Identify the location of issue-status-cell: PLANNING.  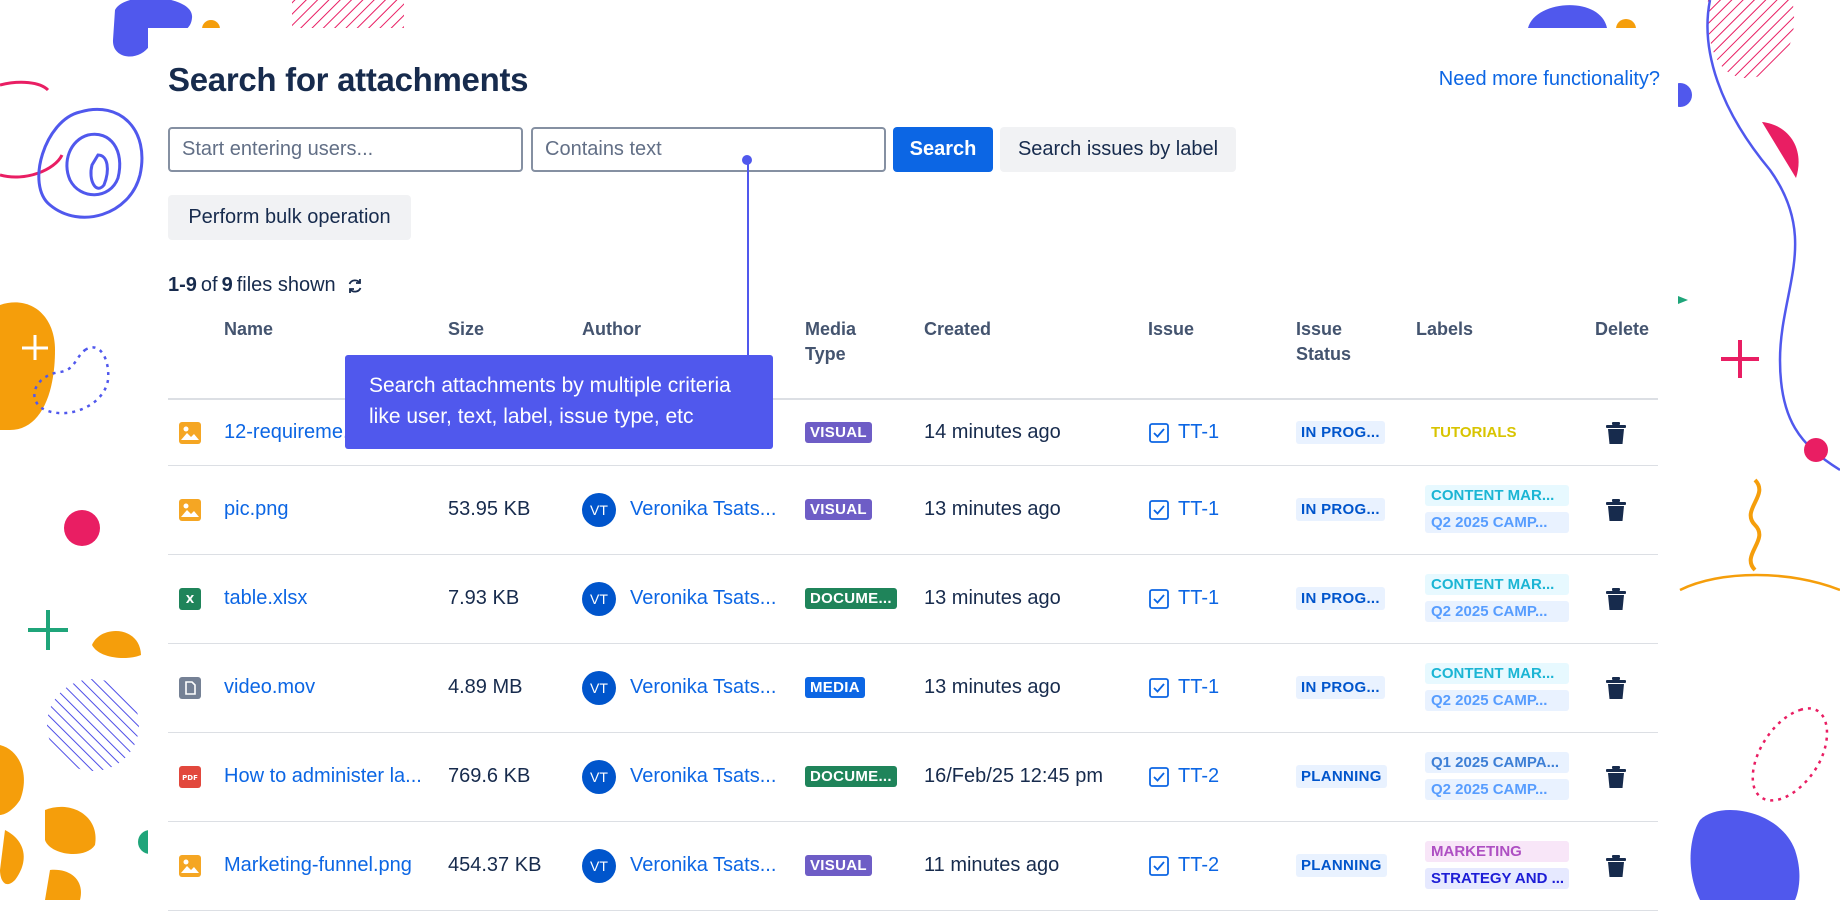
(1341, 777).